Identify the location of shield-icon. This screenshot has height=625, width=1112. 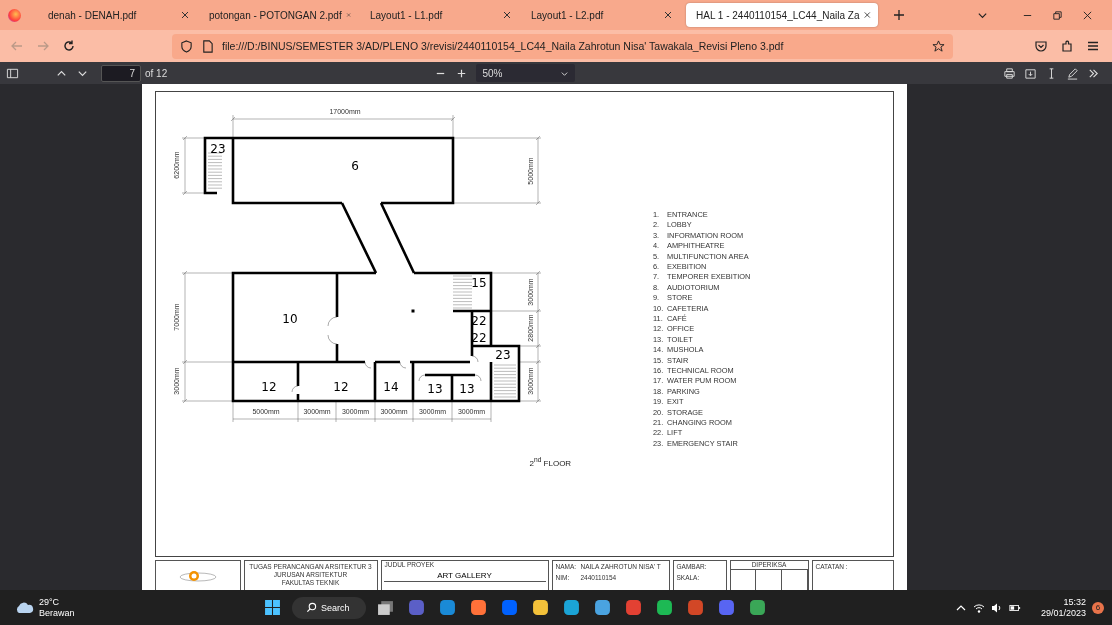
(186, 46).